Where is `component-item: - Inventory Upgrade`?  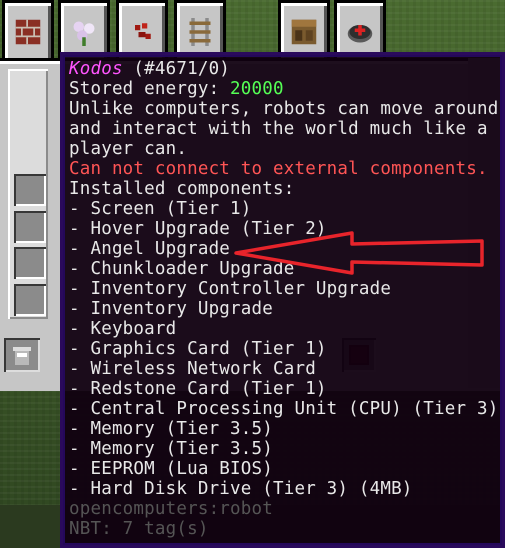 component-item: - Inventory Upgrade is located at coordinates (171, 309).